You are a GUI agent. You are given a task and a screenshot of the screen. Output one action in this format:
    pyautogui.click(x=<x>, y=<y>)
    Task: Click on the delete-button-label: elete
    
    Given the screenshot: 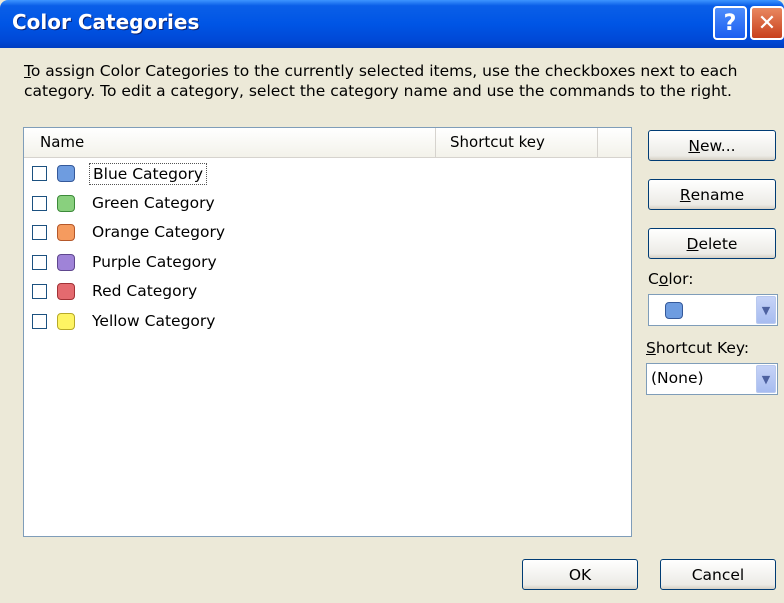 What is the action you would take?
    pyautogui.click(x=718, y=243)
    